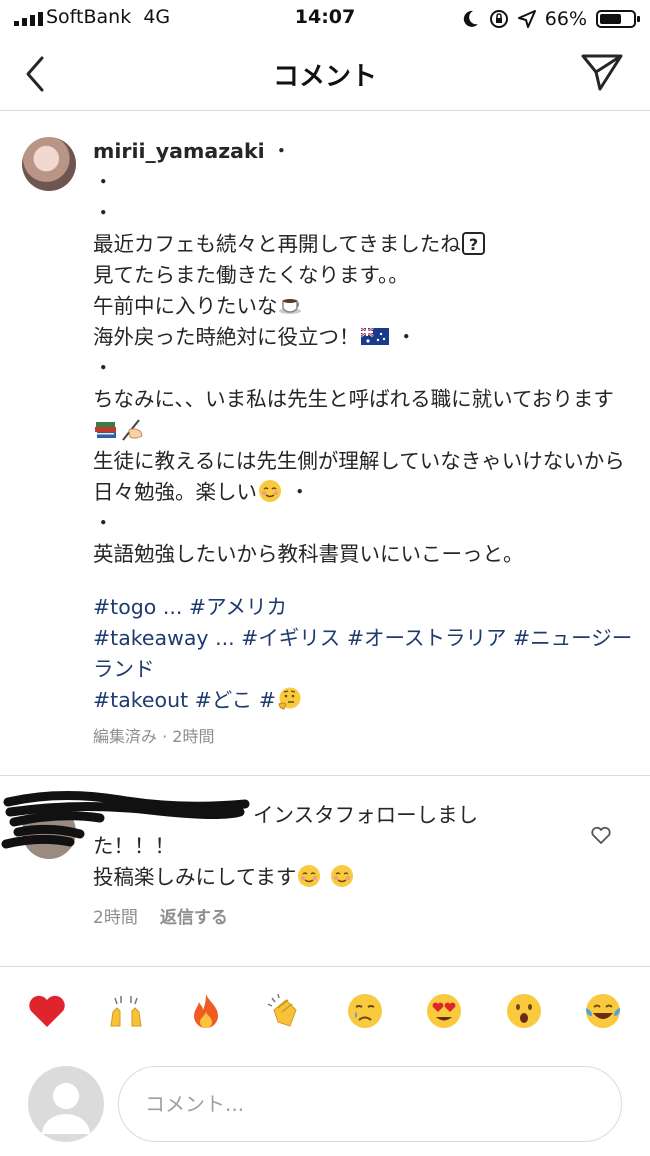 Image resolution: width=650 pixels, height=1156 pixels. What do you see at coordinates (325, 19) in the screenshot?
I see `status-bar: SoftBank 4G 14:07 66%` at bounding box center [325, 19].